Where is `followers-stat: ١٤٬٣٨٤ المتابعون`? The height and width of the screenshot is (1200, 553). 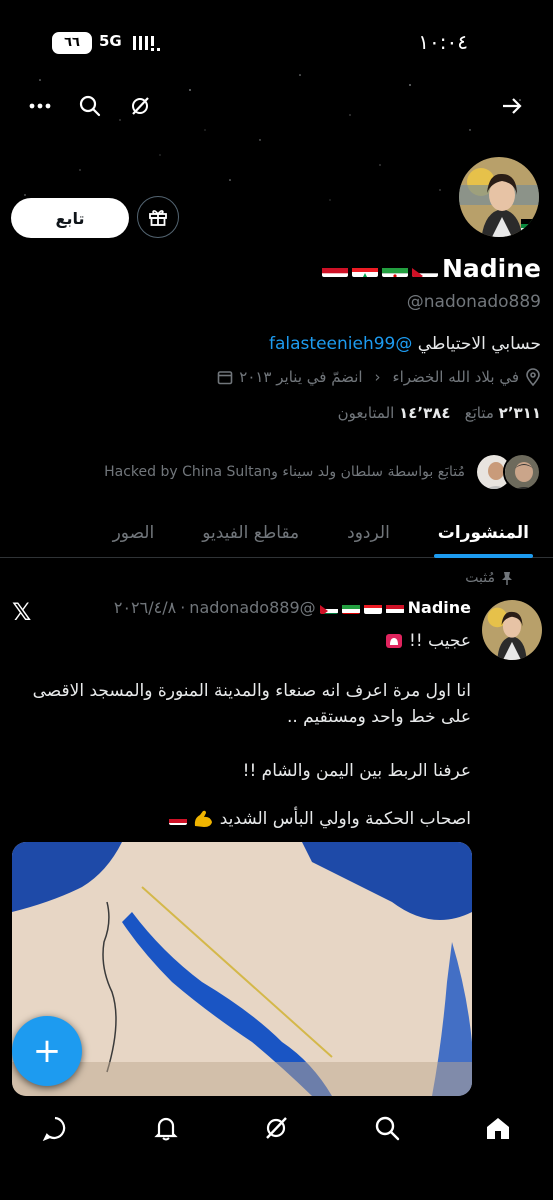
followers-stat: ١٤٬٣٨٤ المتابعون is located at coordinates (394, 413).